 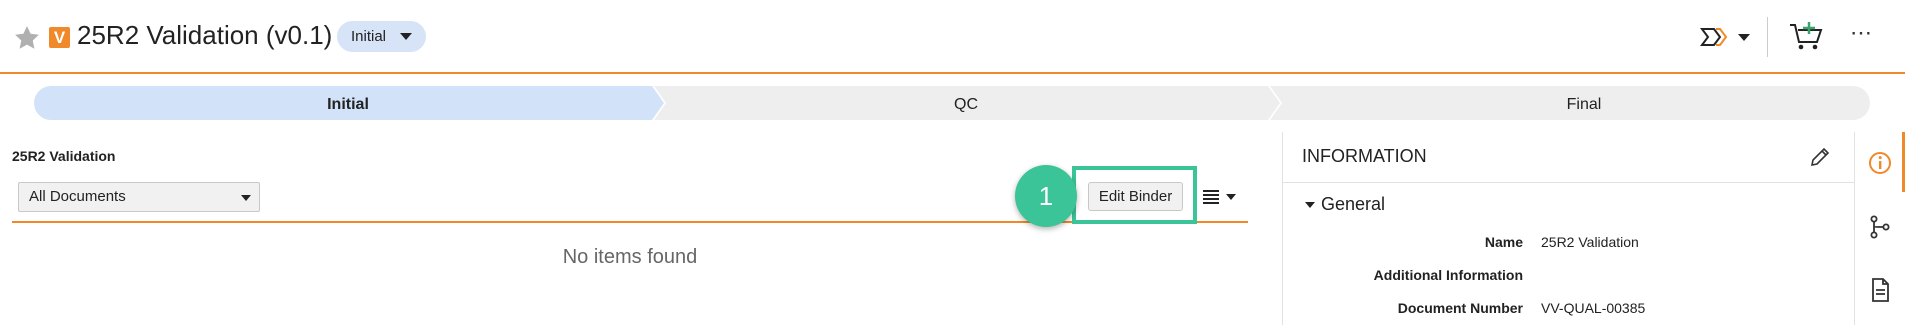 What do you see at coordinates (1714, 37) in the screenshot?
I see `workflow-icon` at bounding box center [1714, 37].